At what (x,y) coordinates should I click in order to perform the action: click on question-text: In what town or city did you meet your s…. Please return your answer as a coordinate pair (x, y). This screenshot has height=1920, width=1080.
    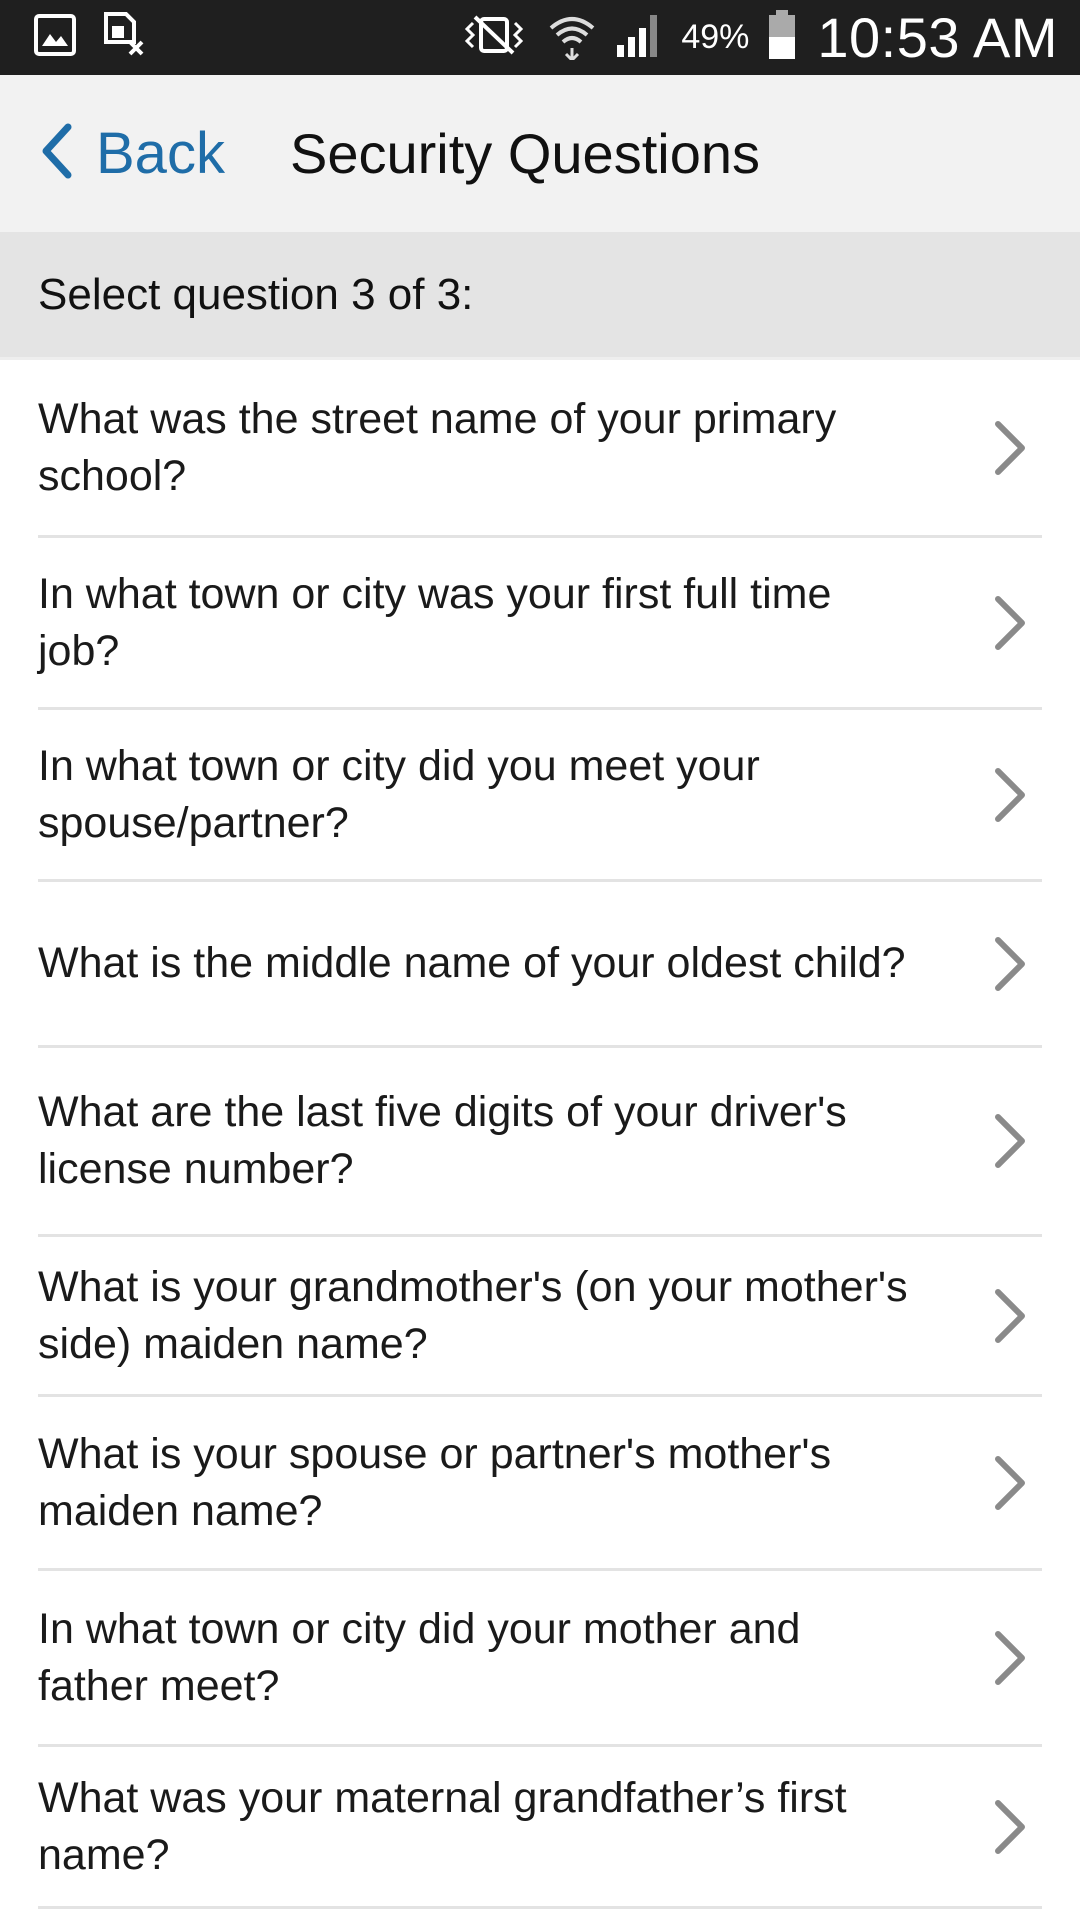
    Looking at the image, I should click on (399, 794).